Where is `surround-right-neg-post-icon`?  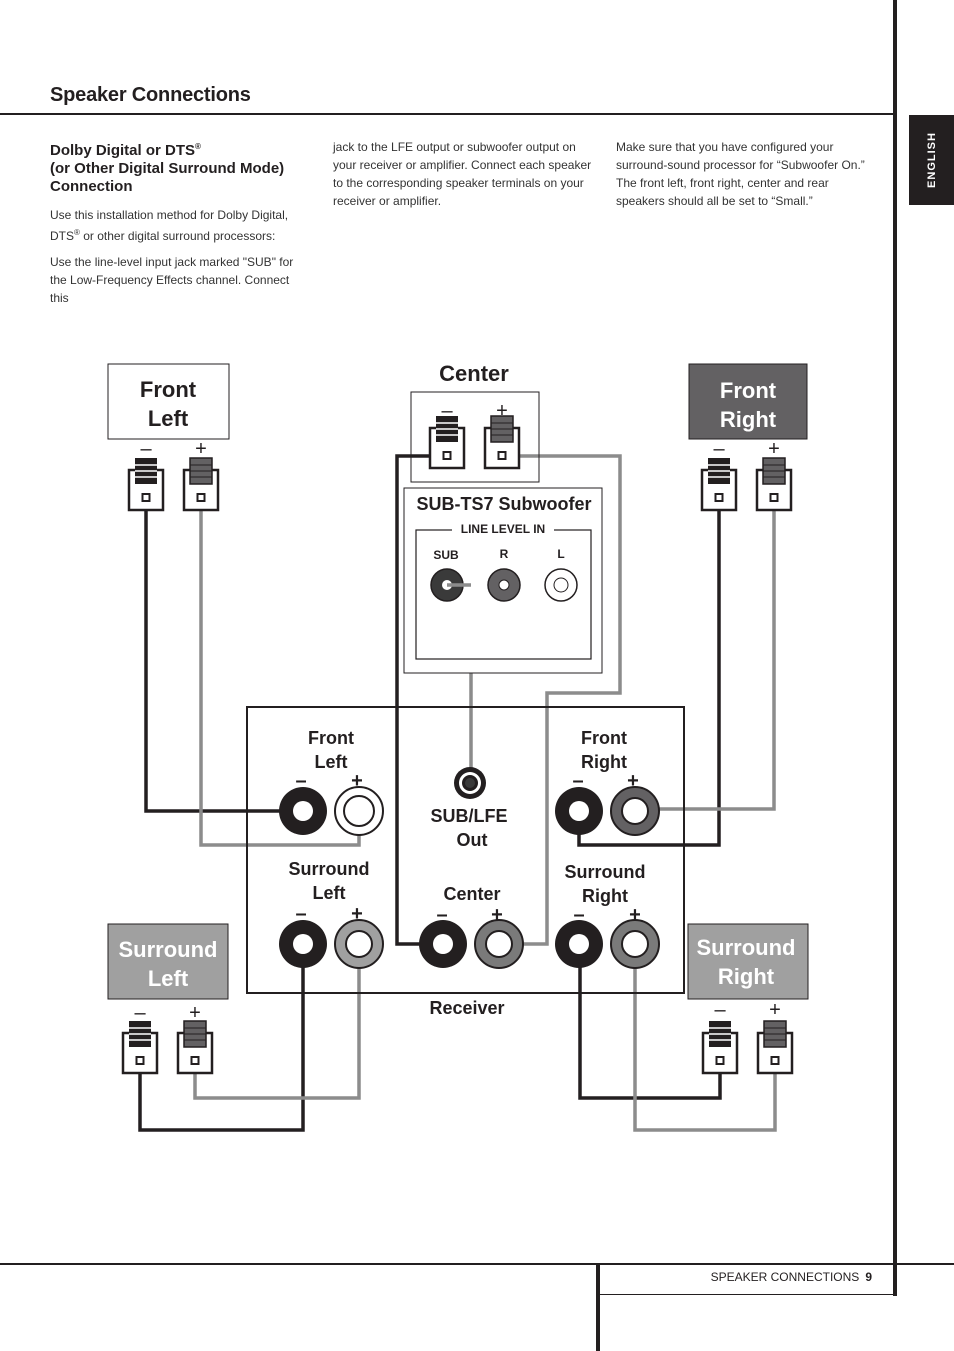
surround-right-neg-post-icon is located at coordinates (579, 944).